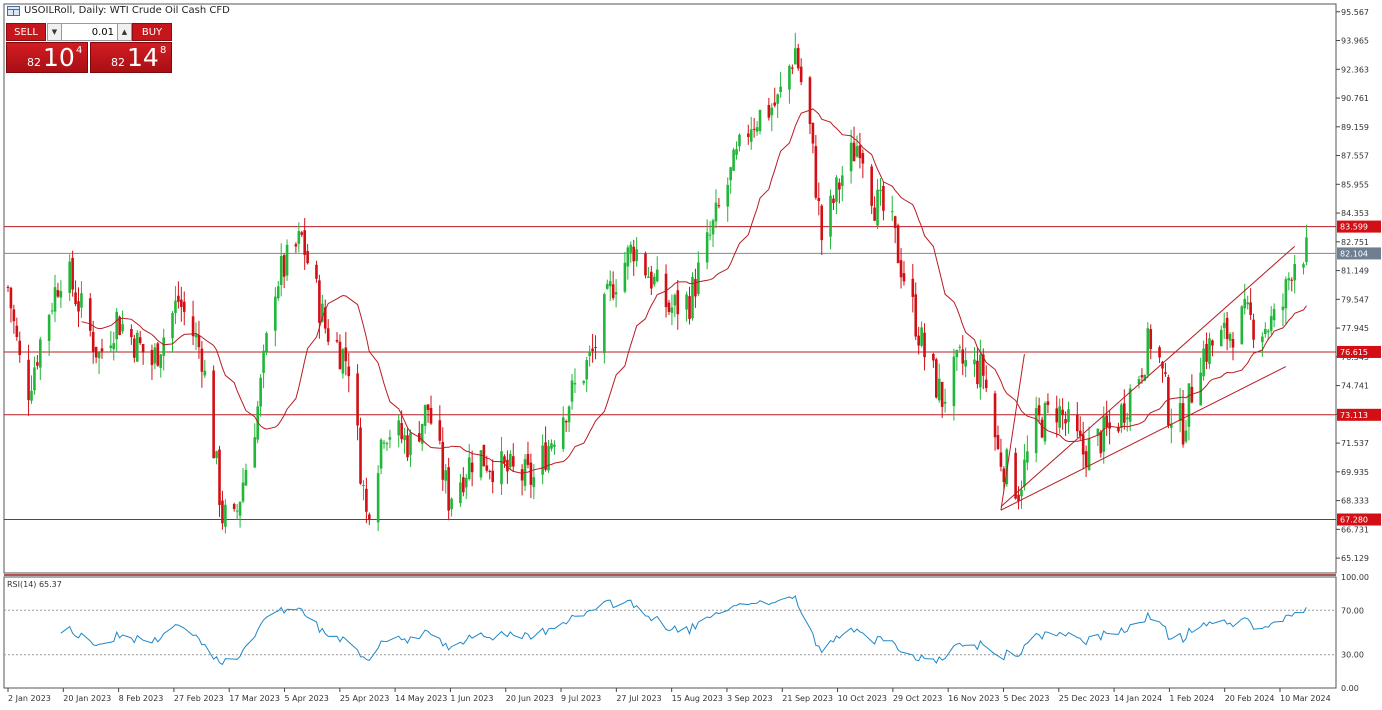 The height and width of the screenshot is (710, 1382). What do you see at coordinates (47, 57) in the screenshot?
I see `sell-price-button: 82 10 4` at bounding box center [47, 57].